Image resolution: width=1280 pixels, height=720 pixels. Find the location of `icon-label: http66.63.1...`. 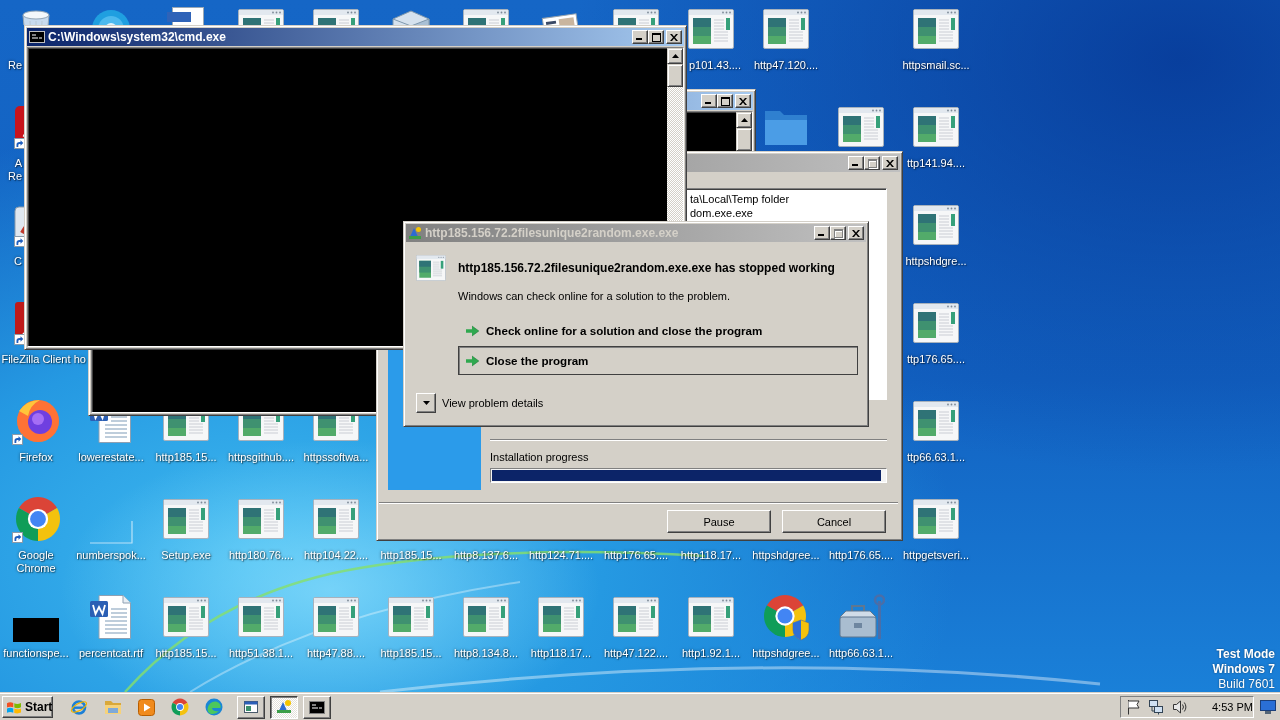

icon-label: http66.63.1... is located at coordinates (861, 653).